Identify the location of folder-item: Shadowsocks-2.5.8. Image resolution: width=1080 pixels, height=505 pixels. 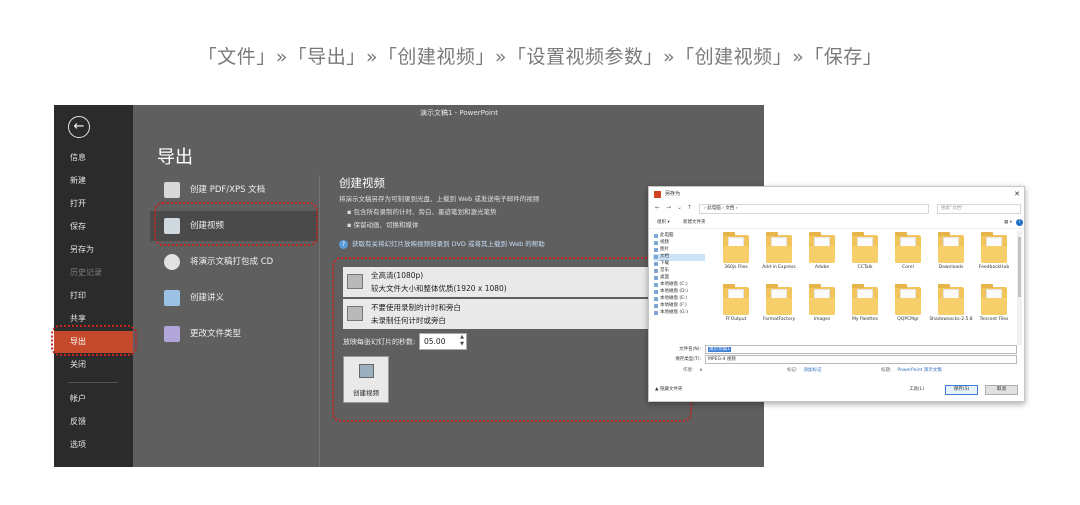
(951, 307).